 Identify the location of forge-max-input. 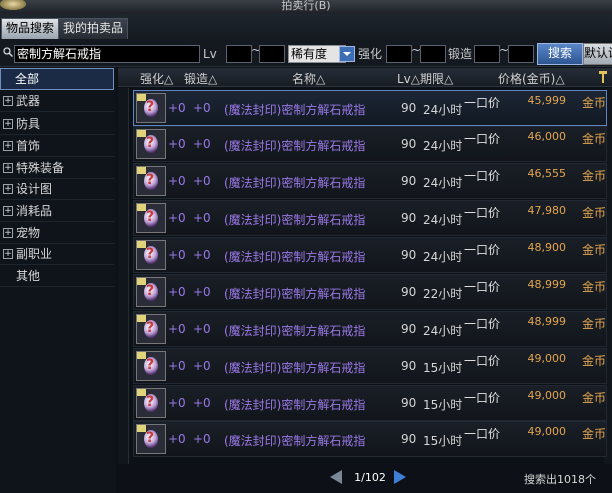
(521, 54).